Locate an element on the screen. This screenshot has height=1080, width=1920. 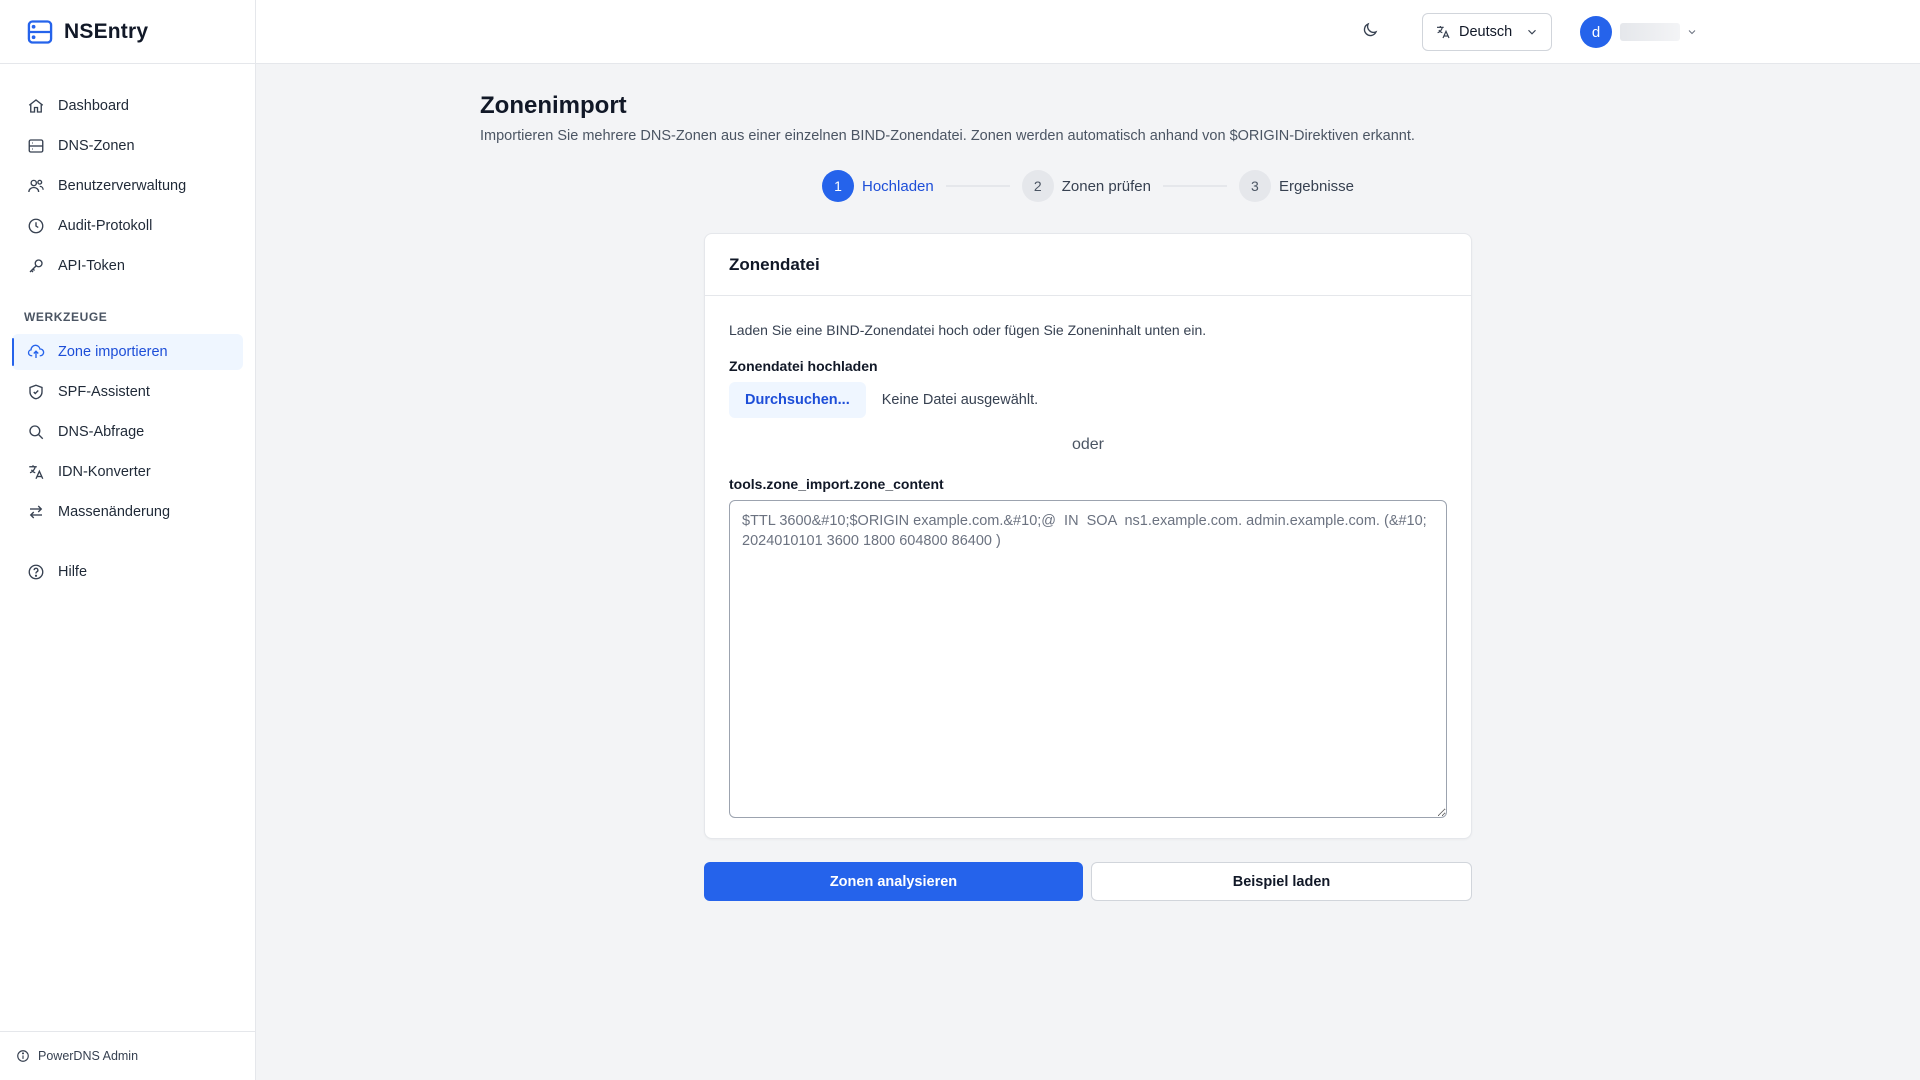
step-number: 3 is located at coordinates (1254, 186).